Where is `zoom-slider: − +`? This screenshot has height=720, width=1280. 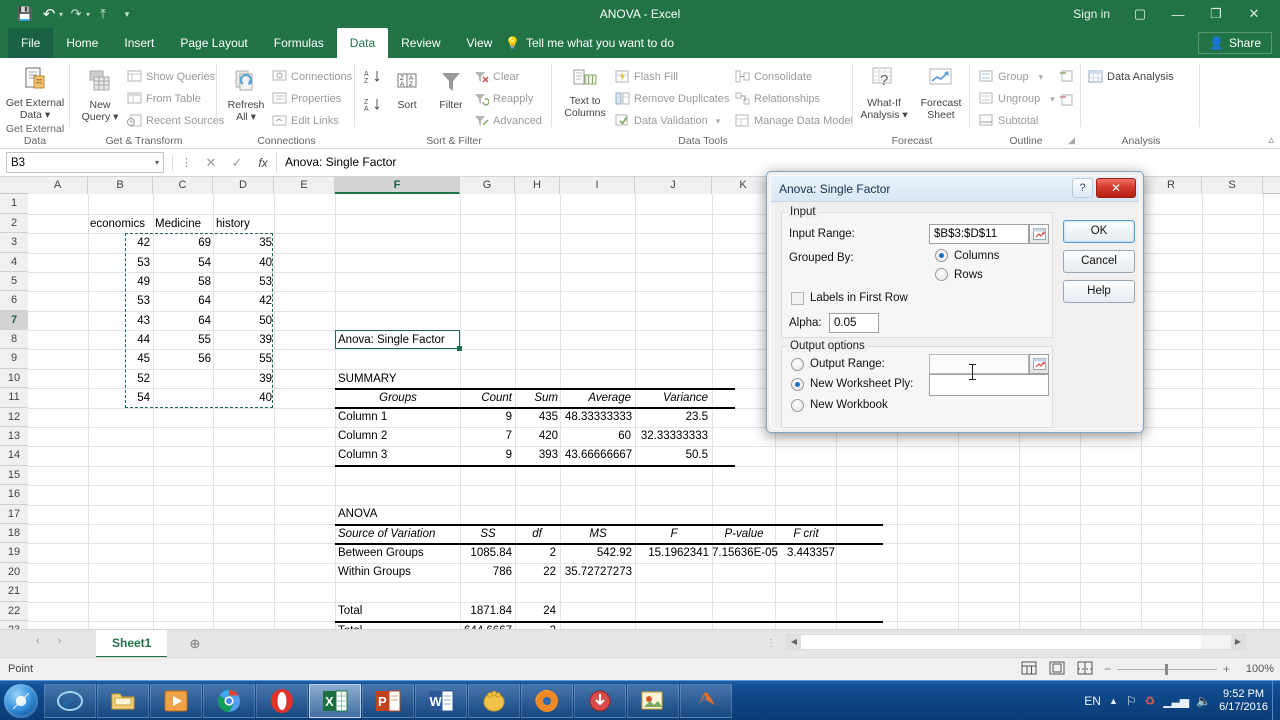 zoom-slider: − + is located at coordinates (1167, 669).